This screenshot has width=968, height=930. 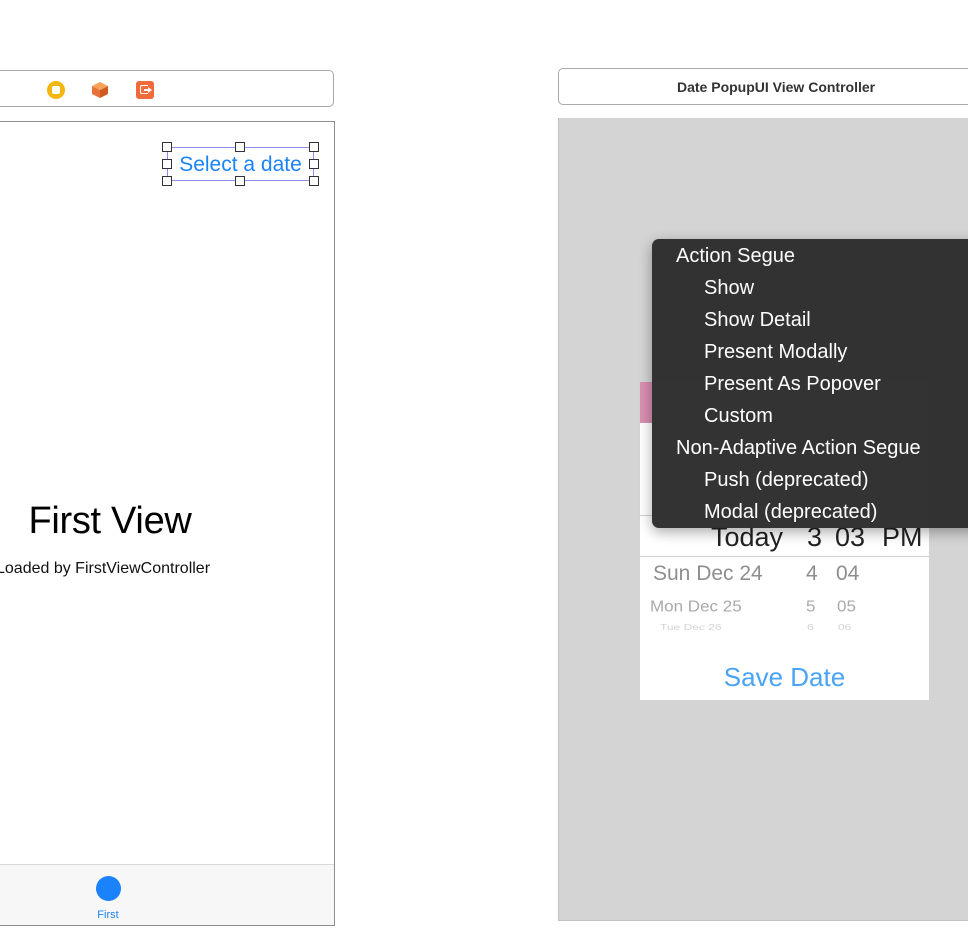 What do you see at coordinates (731, 320) in the screenshot?
I see `menu-item-show-detail: Show Detail` at bounding box center [731, 320].